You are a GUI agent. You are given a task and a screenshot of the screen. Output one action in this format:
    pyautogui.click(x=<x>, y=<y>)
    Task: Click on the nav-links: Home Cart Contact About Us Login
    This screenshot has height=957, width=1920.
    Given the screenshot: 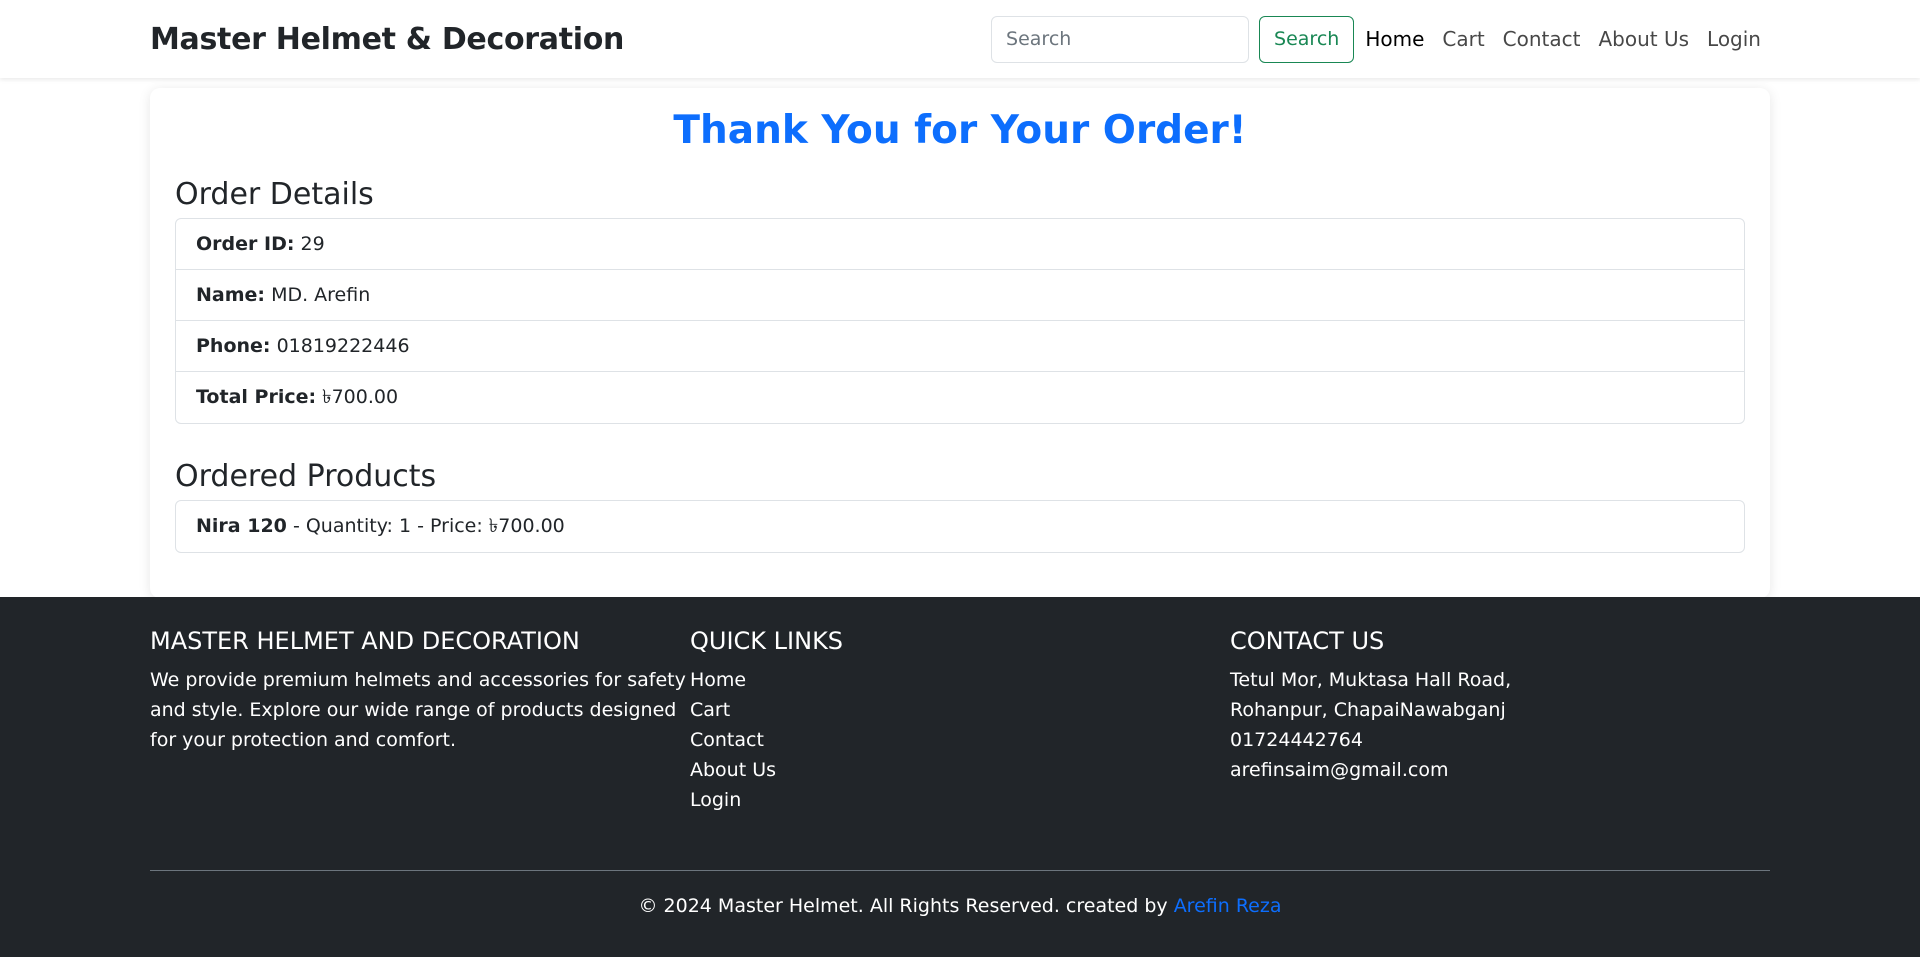 What is the action you would take?
    pyautogui.click(x=1563, y=39)
    